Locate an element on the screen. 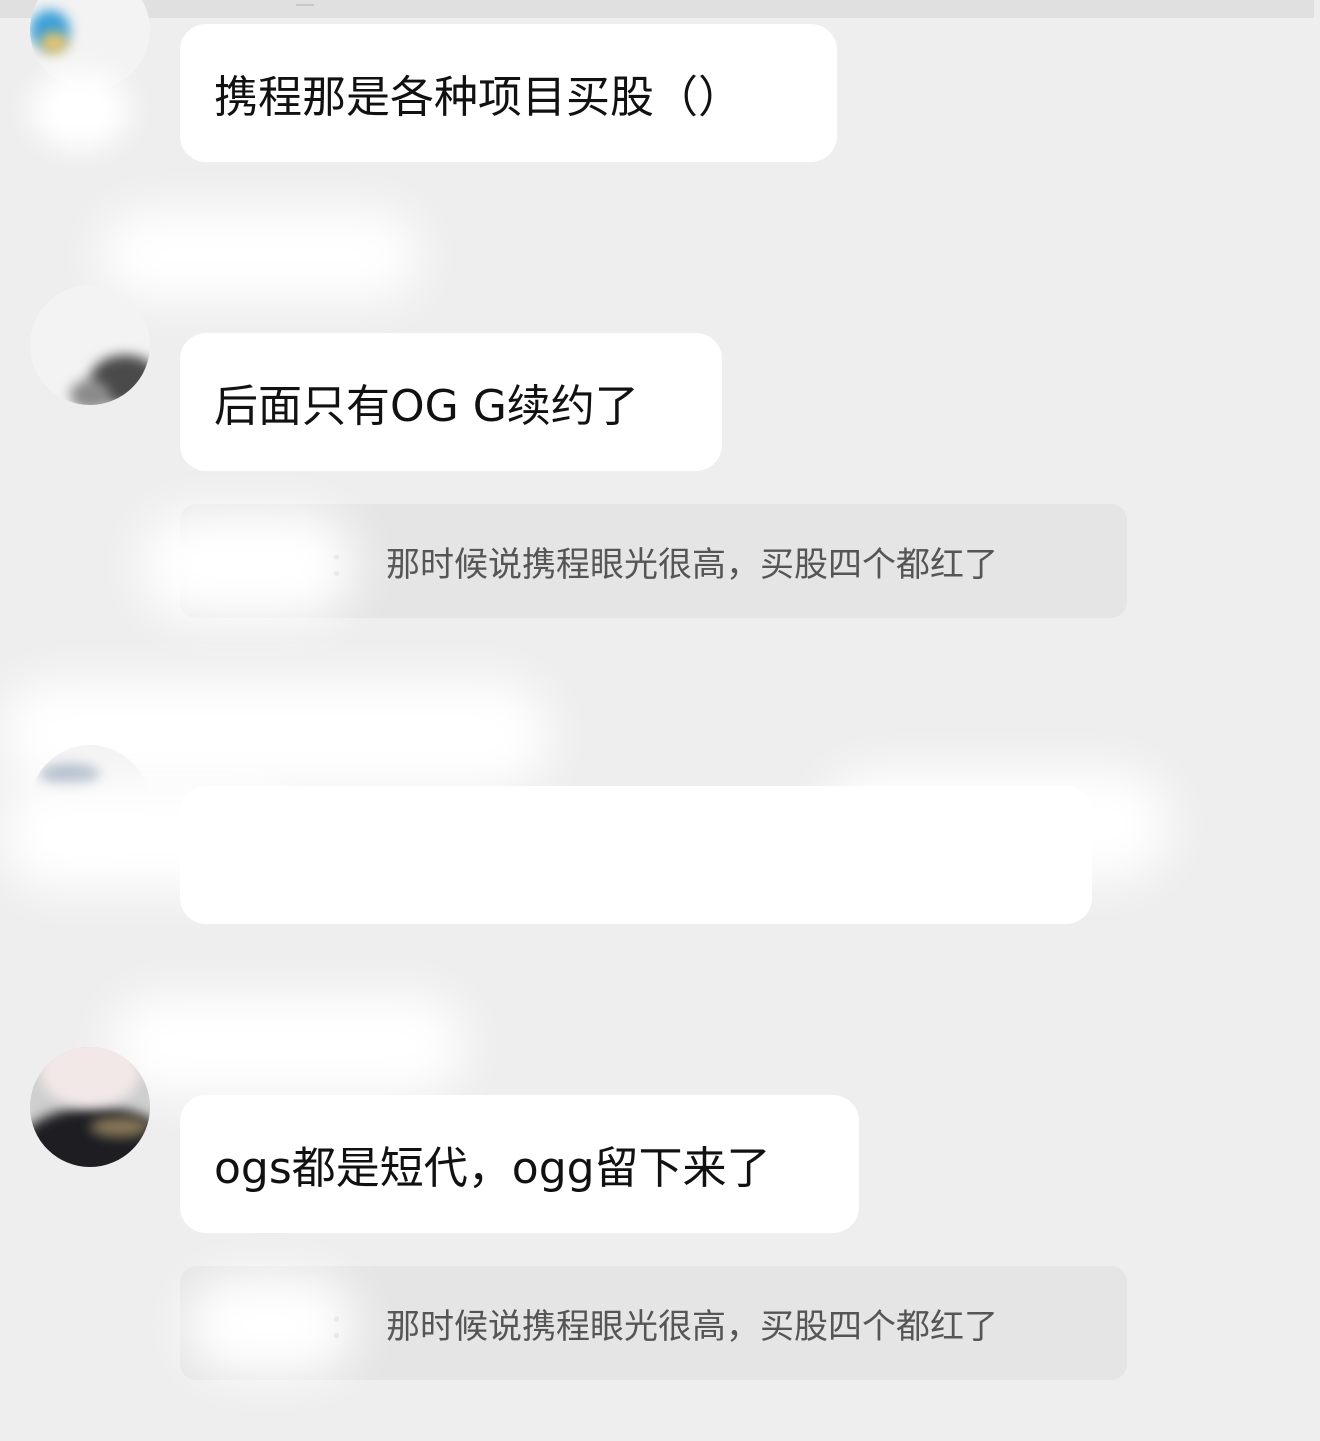 The height and width of the screenshot is (1441, 1320). message-bubble: 后面只有OG G续约了 is located at coordinates (451, 402).